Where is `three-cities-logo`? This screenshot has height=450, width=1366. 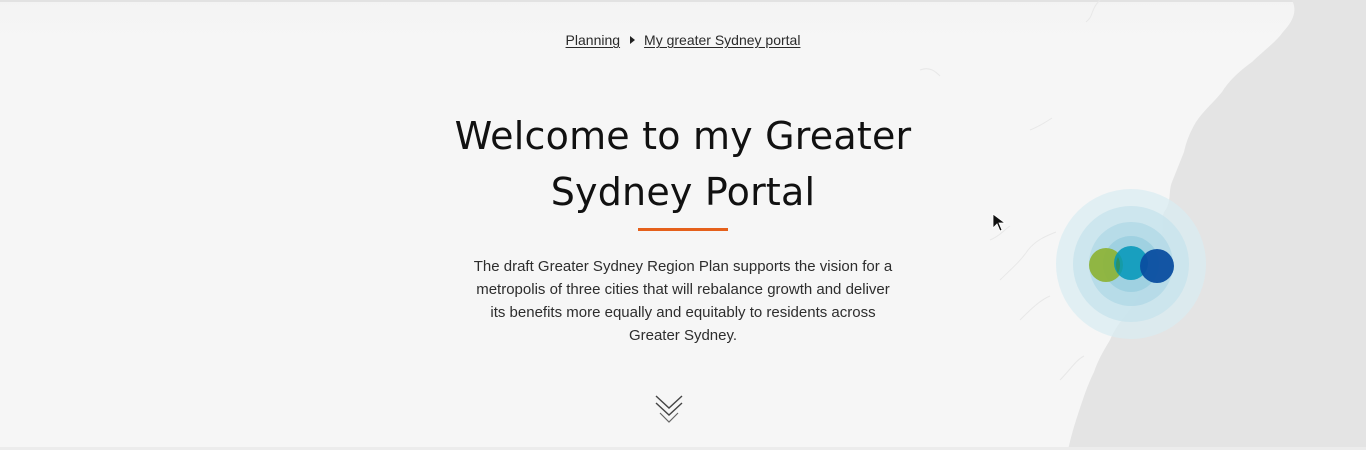 three-cities-logo is located at coordinates (1131, 264).